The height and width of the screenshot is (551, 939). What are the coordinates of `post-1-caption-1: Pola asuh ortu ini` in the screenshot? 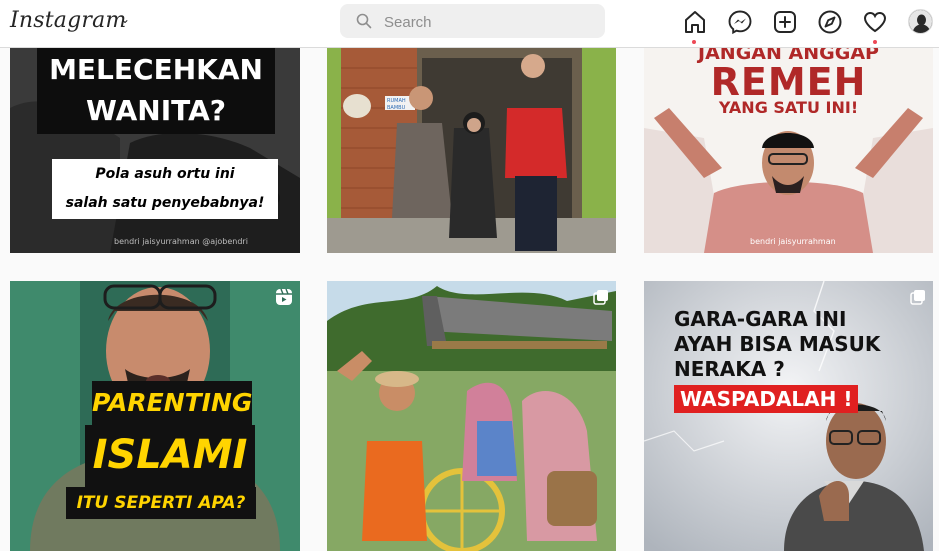 It's located at (165, 174).